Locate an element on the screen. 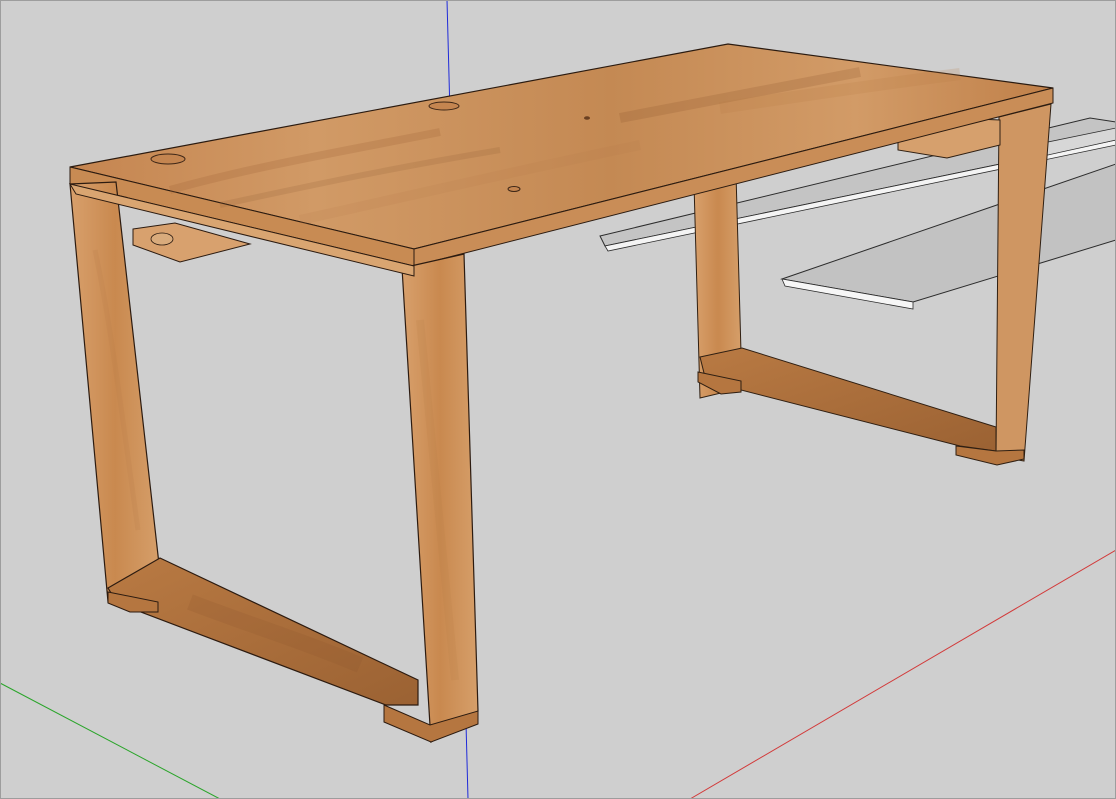 The height and width of the screenshot is (799, 1116). green-axis is located at coordinates (110, 740).